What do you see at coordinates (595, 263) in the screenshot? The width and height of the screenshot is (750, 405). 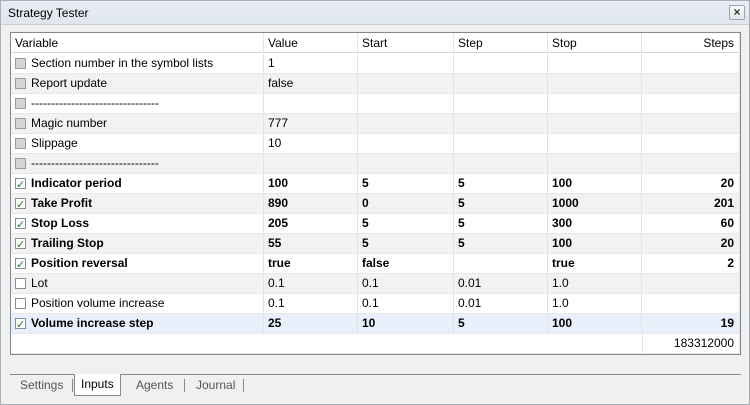 I see `stop-cell: true` at bounding box center [595, 263].